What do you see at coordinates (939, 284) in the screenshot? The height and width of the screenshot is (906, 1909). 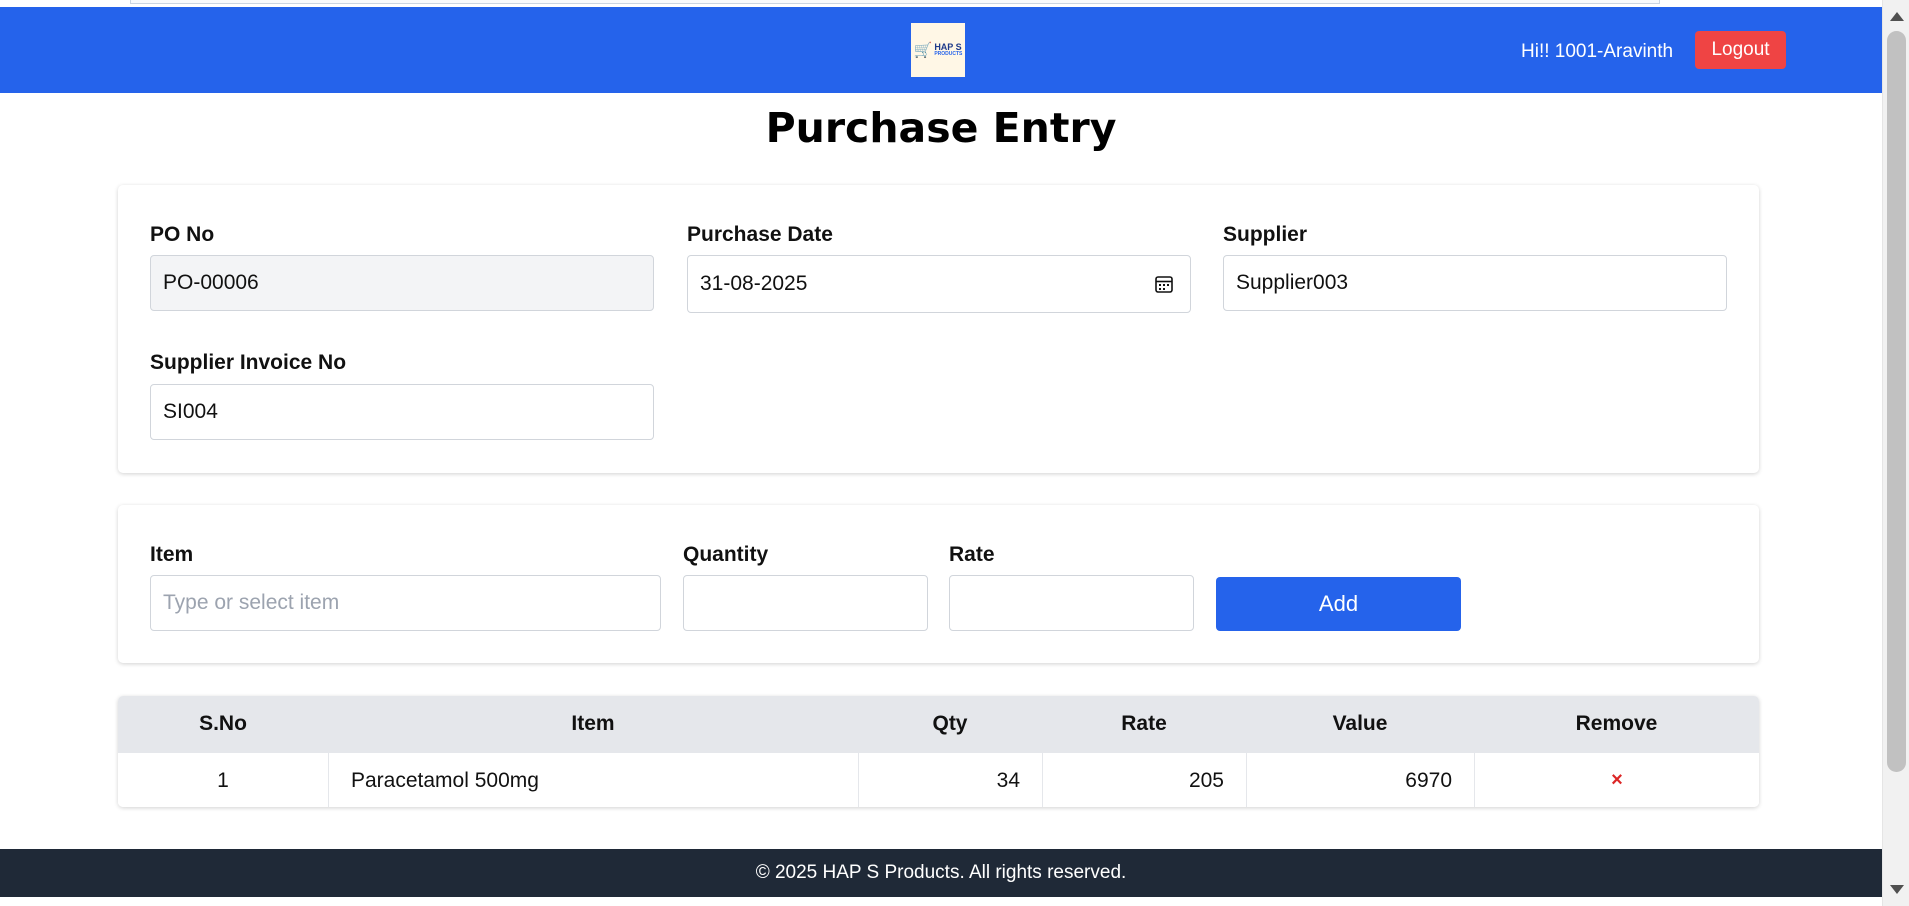 I see `purchase-date-field: 31-08-2025` at bounding box center [939, 284].